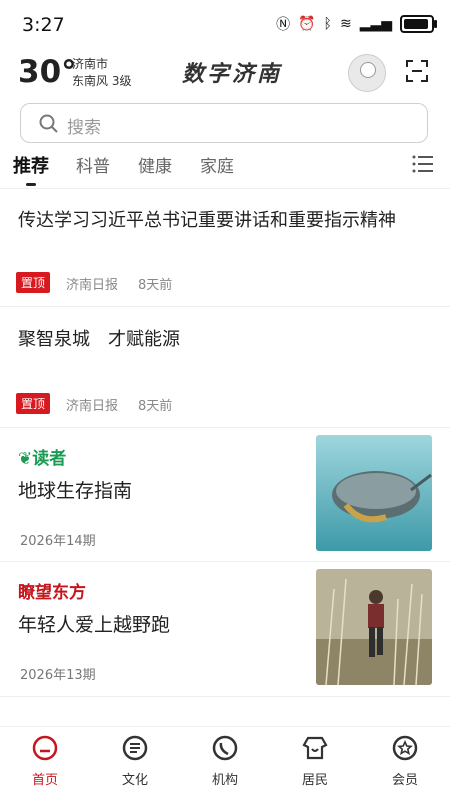 This screenshot has width=450, height=801. Describe the element at coordinates (314, 780) in the screenshot. I see `nav-label: 居民` at that location.